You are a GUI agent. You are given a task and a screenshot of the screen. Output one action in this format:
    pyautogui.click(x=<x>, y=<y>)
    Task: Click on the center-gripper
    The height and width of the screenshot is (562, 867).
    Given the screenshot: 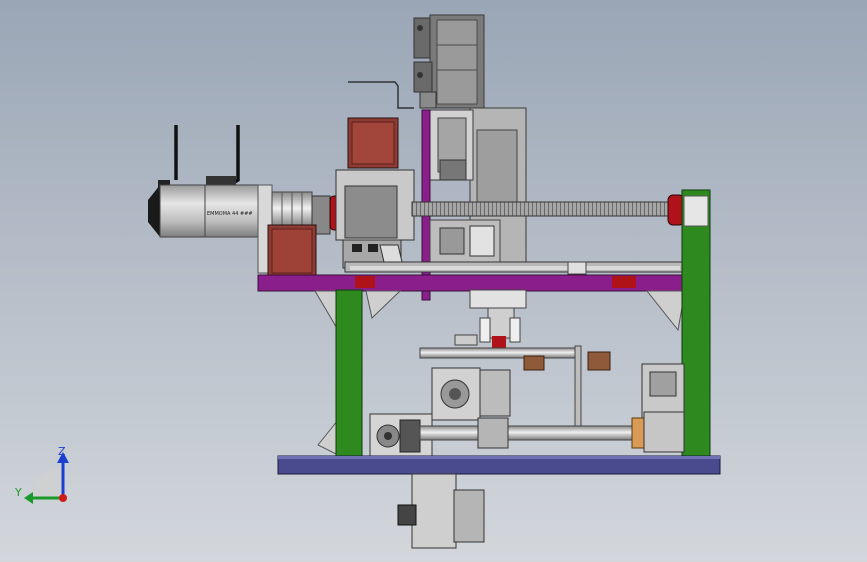 What is the action you would take?
    pyautogui.click(x=490, y=318)
    